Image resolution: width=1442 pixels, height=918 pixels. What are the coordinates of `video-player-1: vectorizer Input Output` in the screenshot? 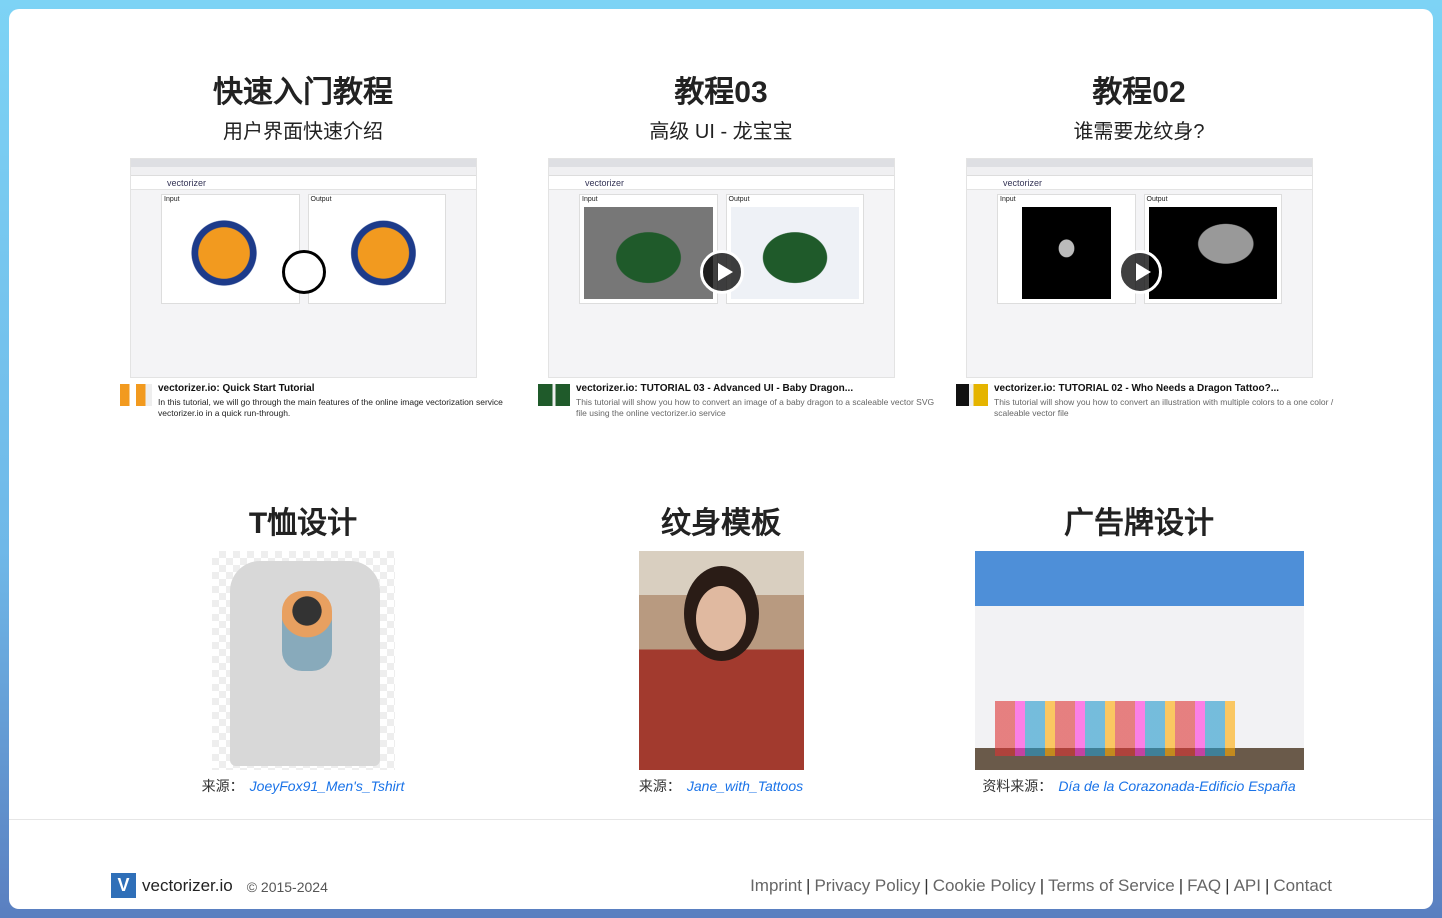 It's located at (303, 268).